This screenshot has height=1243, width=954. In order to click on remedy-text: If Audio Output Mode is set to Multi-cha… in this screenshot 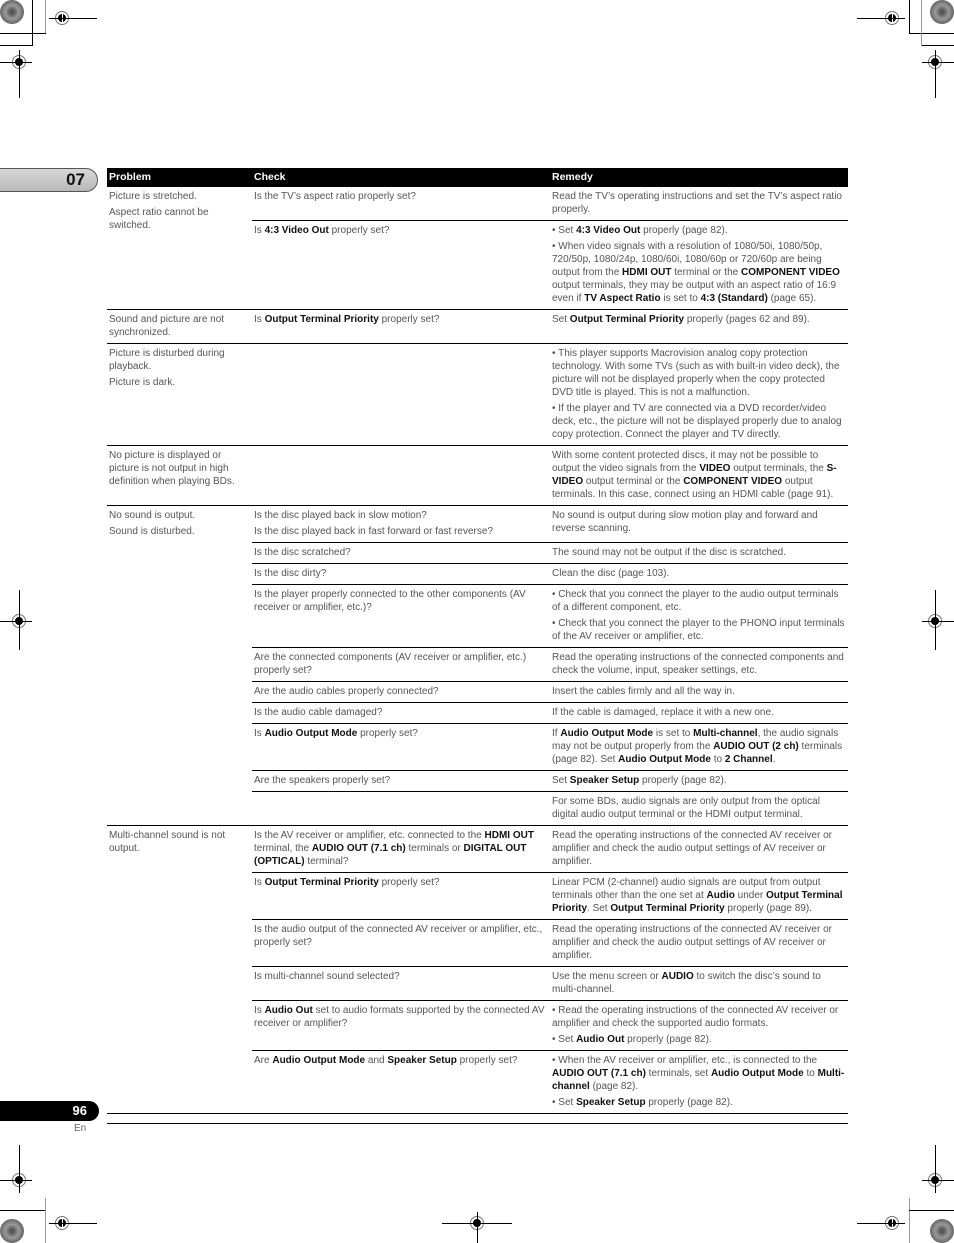, I will do `click(697, 746)`.